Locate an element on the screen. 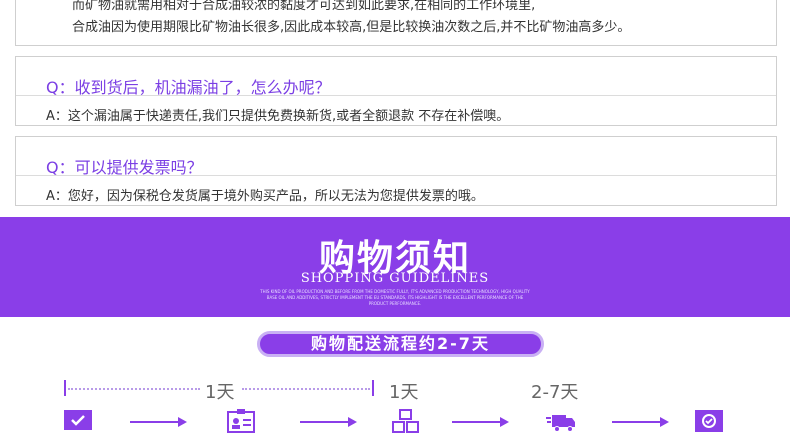 This screenshot has width=790, height=434. delivery-process-label: 购物配送流程约2-7天 is located at coordinates (400, 344).